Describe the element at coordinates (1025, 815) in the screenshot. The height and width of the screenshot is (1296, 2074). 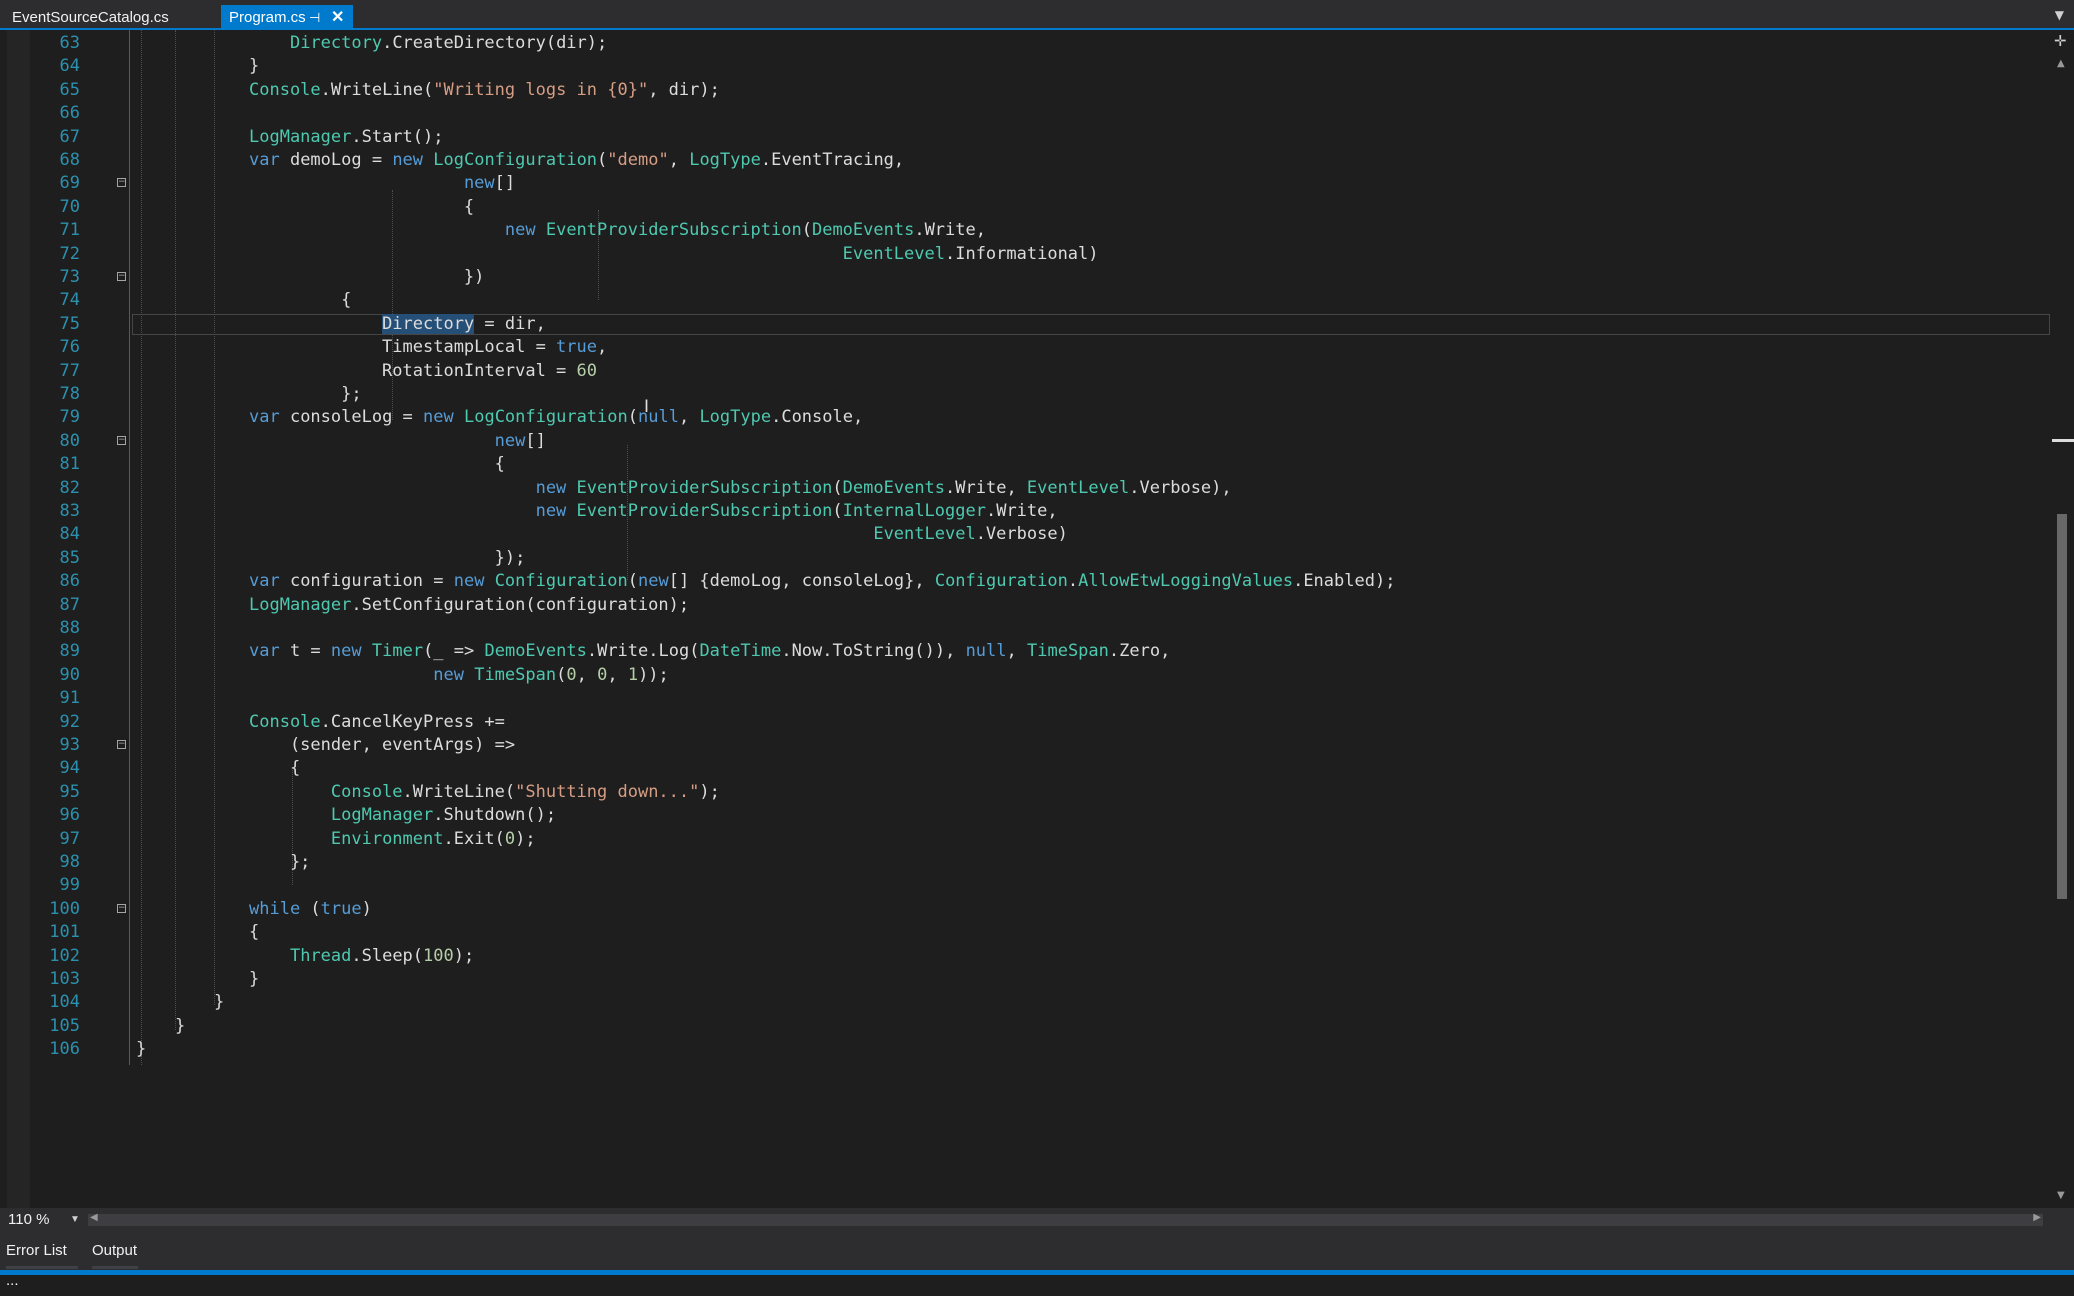
I see `code-line: 96 LogManager.Shutdown();` at that location.